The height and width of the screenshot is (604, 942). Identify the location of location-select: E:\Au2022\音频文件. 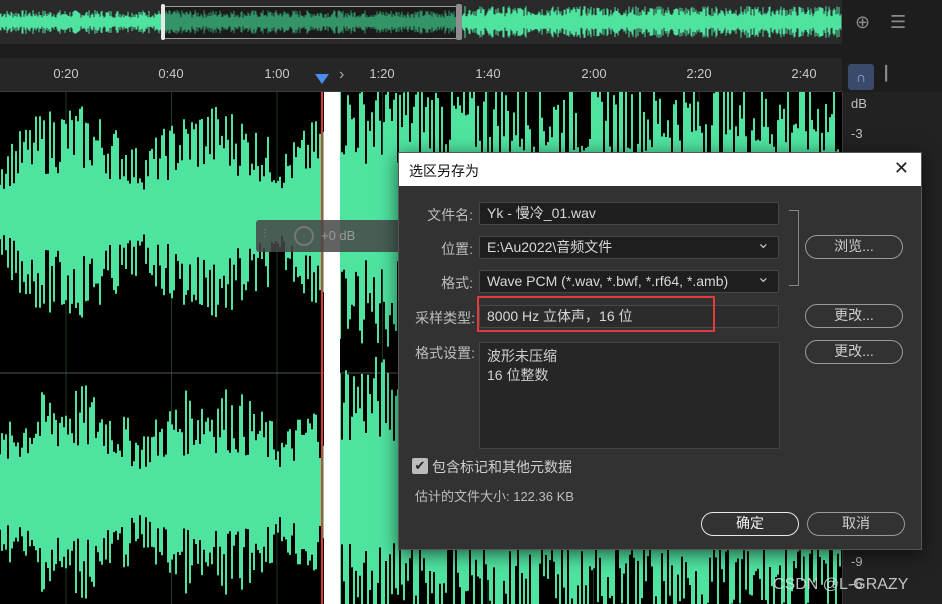
(629, 246).